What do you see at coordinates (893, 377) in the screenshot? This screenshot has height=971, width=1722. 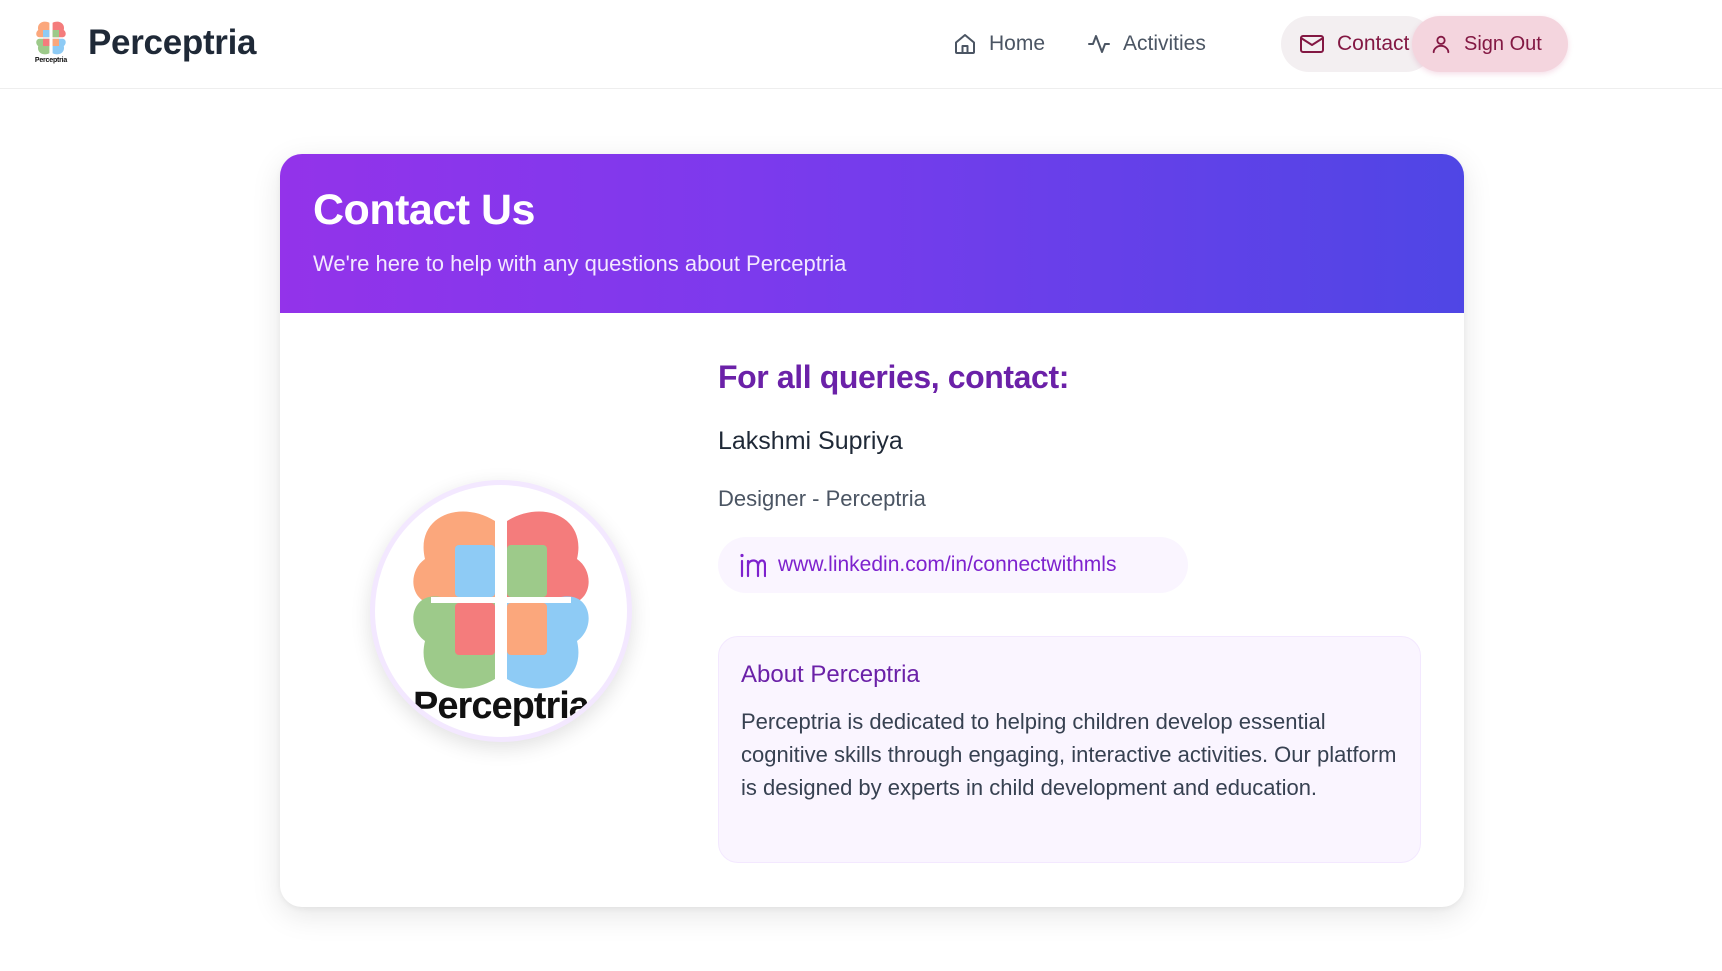 I see `queries-heading: For all queries, contact:` at bounding box center [893, 377].